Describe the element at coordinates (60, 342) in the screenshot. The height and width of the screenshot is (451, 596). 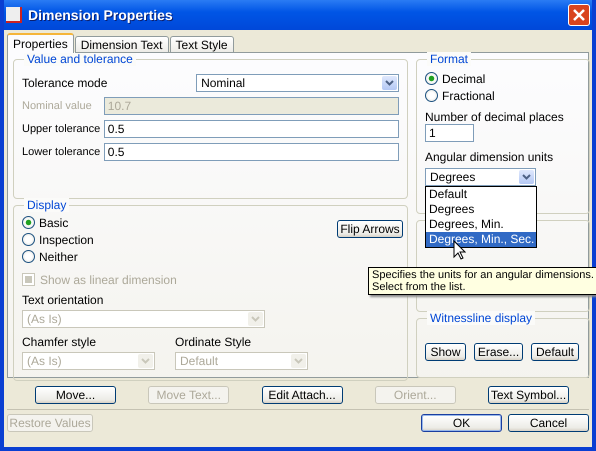
I see `field-label: Chamfer style` at that location.